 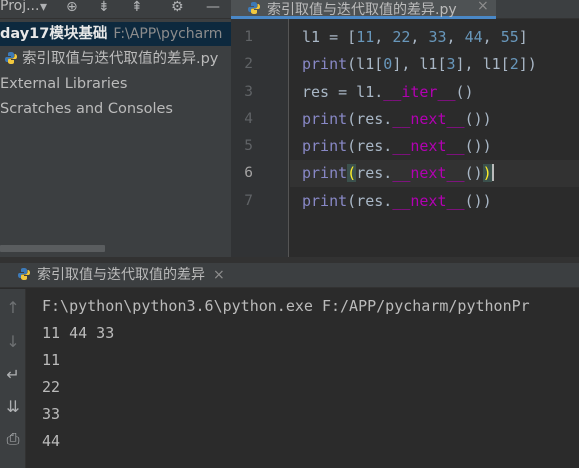 I want to click on minimize-icon: —, so click(x=213, y=8).